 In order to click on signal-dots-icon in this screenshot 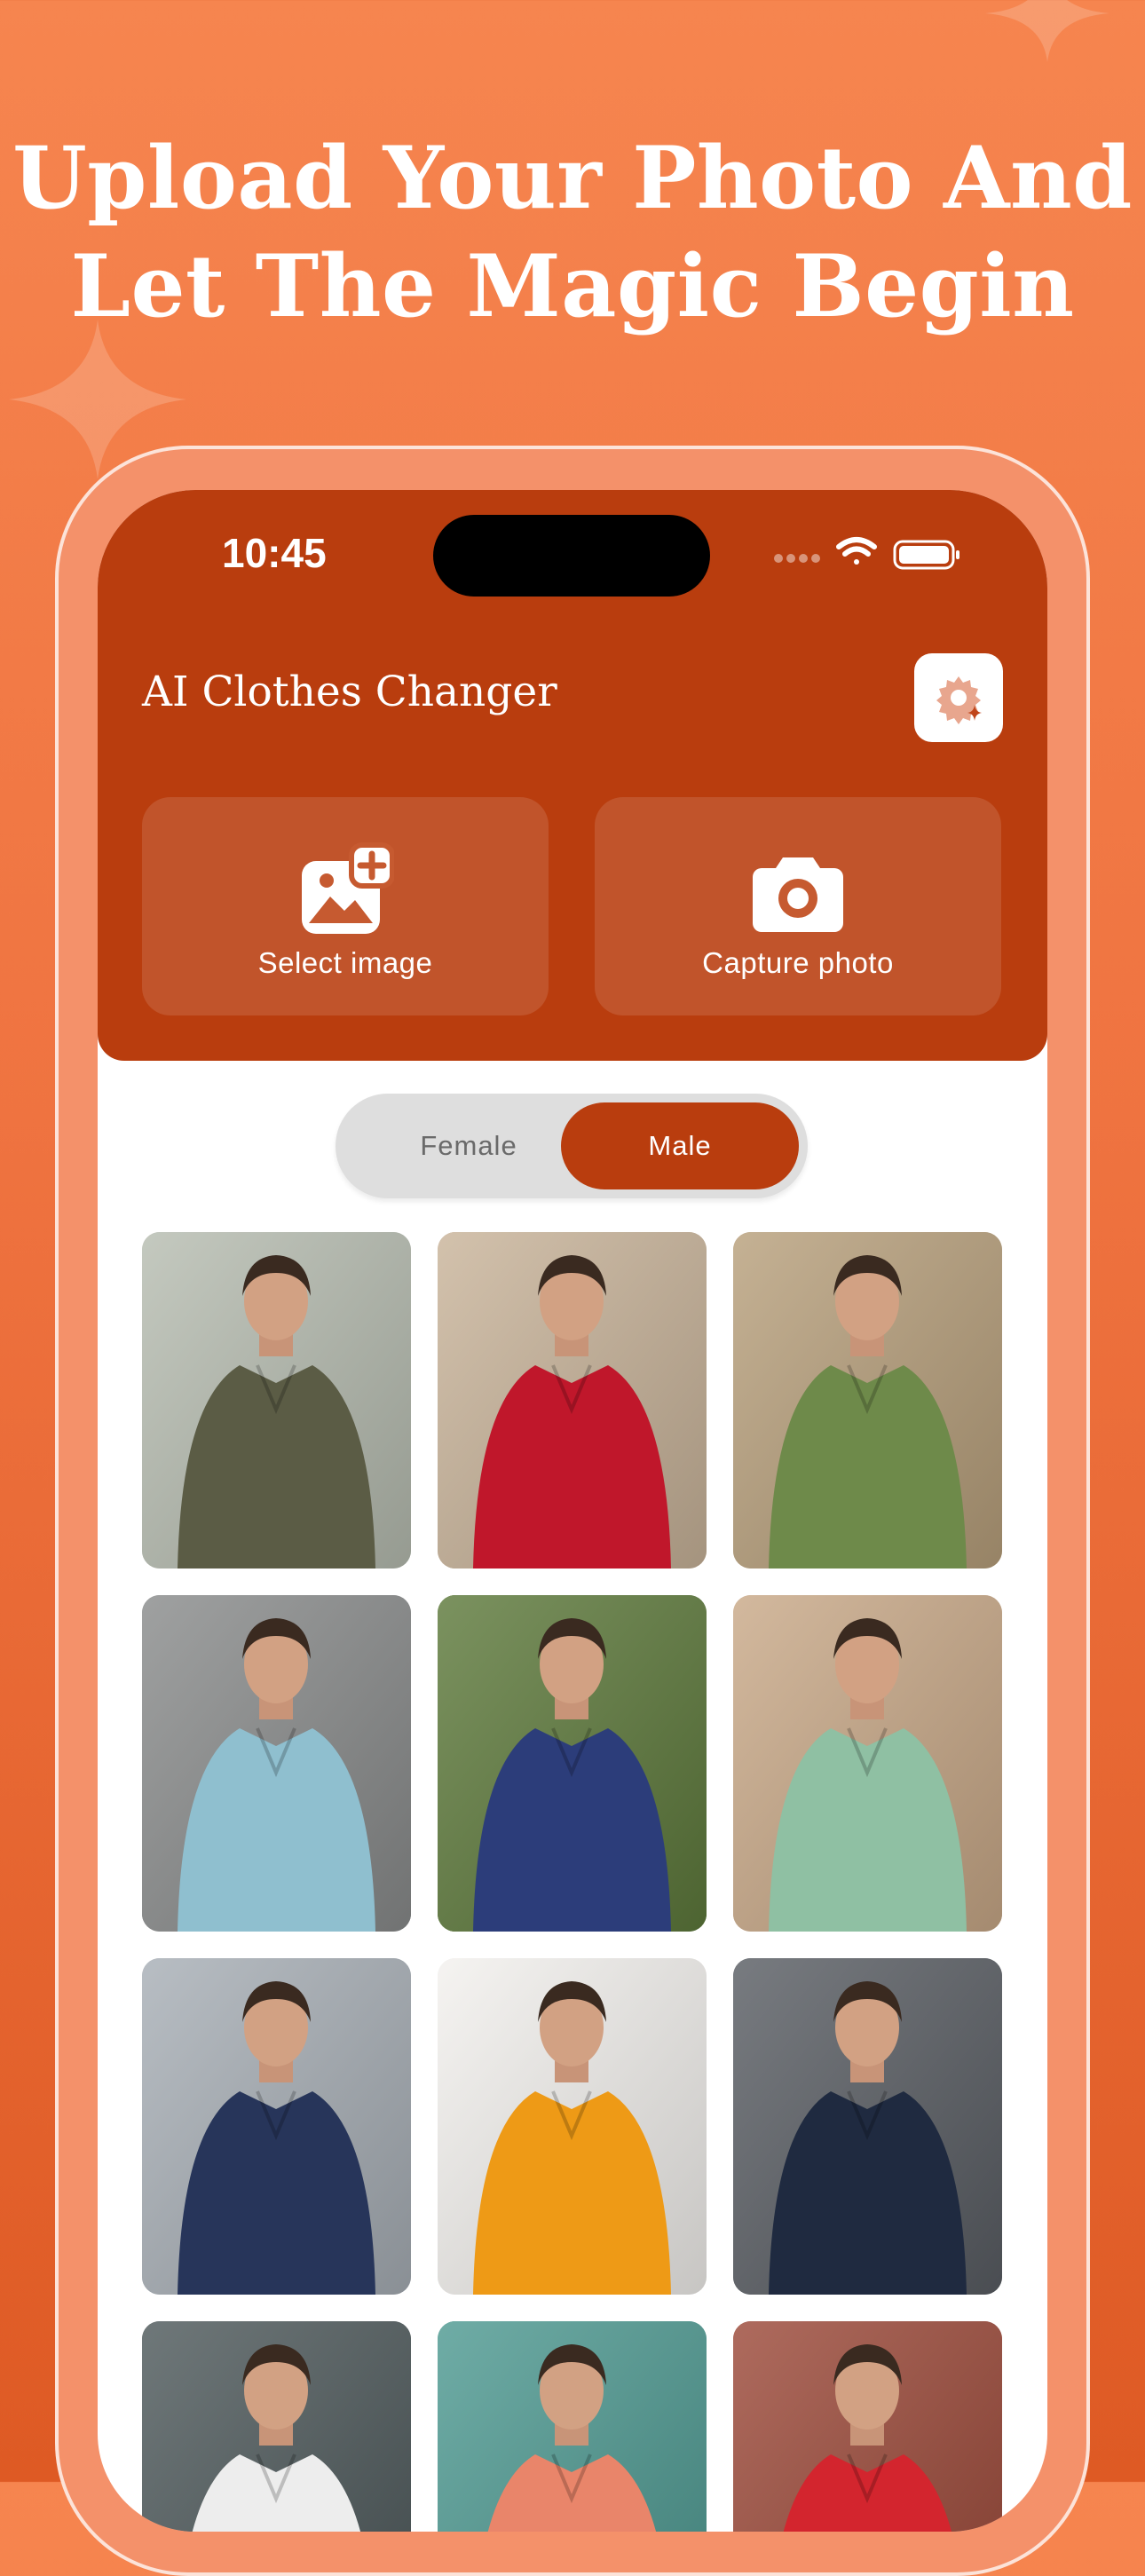, I will do `click(797, 558)`.